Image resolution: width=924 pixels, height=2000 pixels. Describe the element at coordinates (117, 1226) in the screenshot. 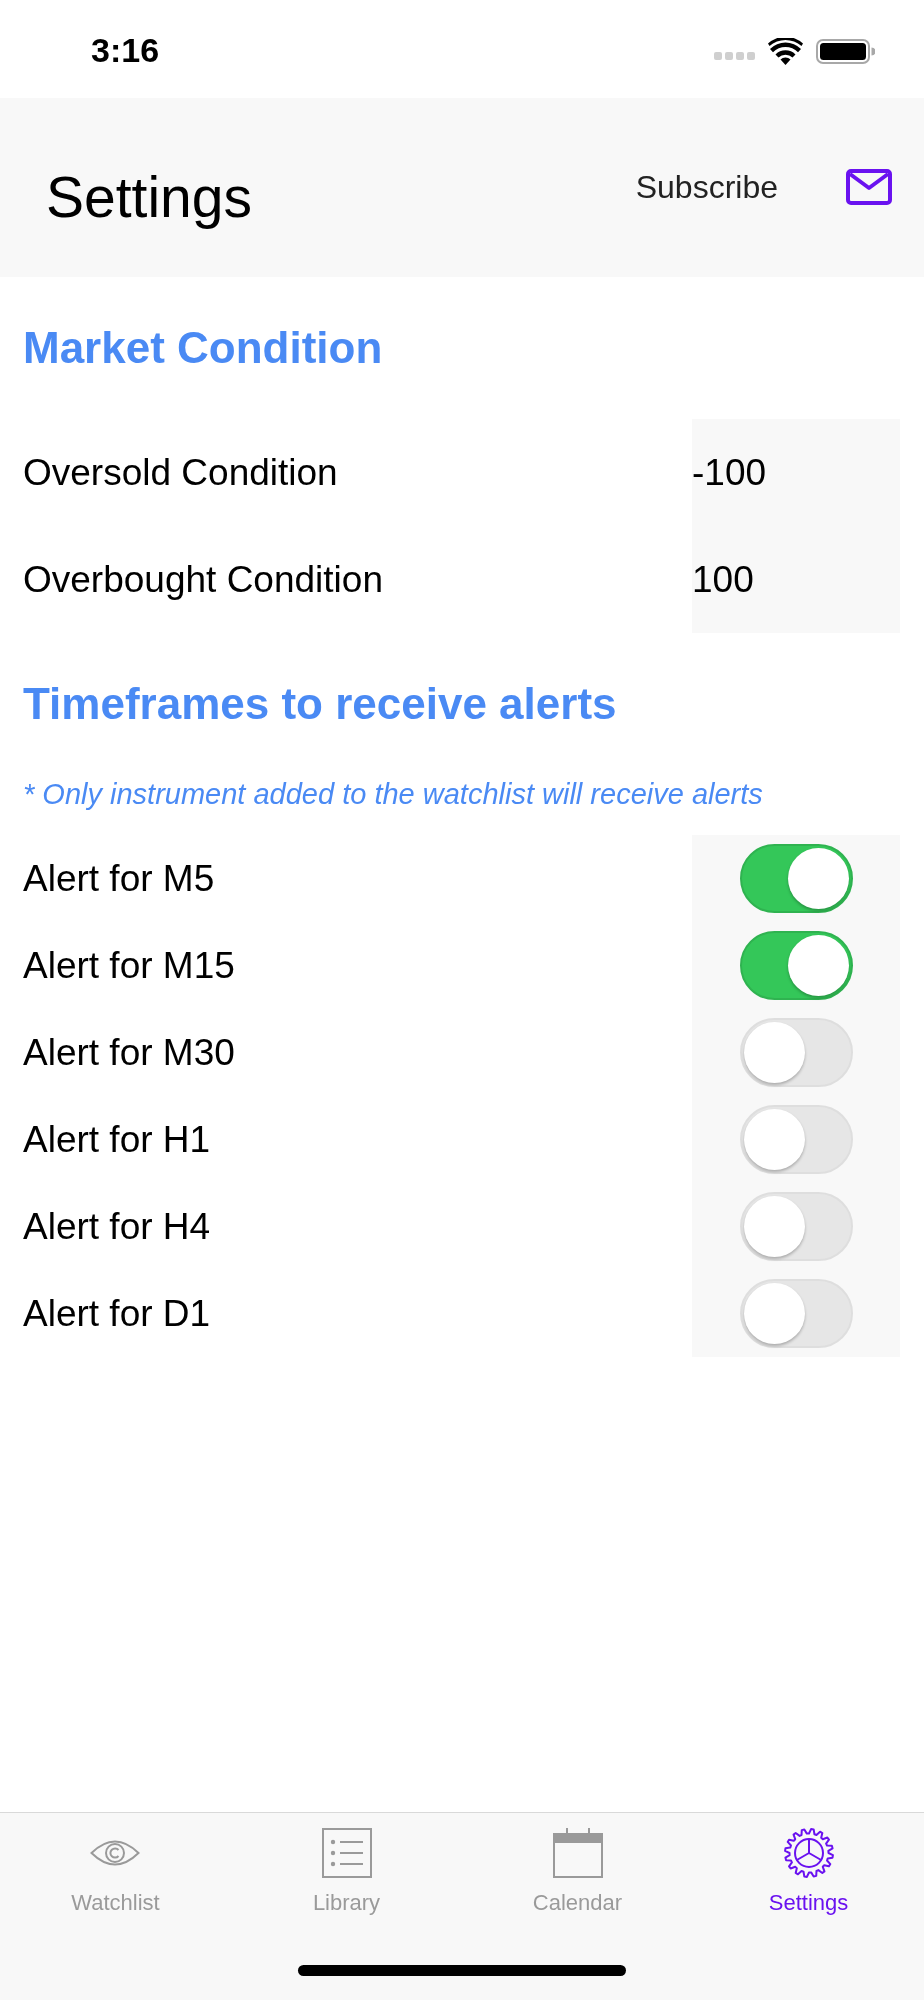

I see `row-label: Alert for H4` at that location.